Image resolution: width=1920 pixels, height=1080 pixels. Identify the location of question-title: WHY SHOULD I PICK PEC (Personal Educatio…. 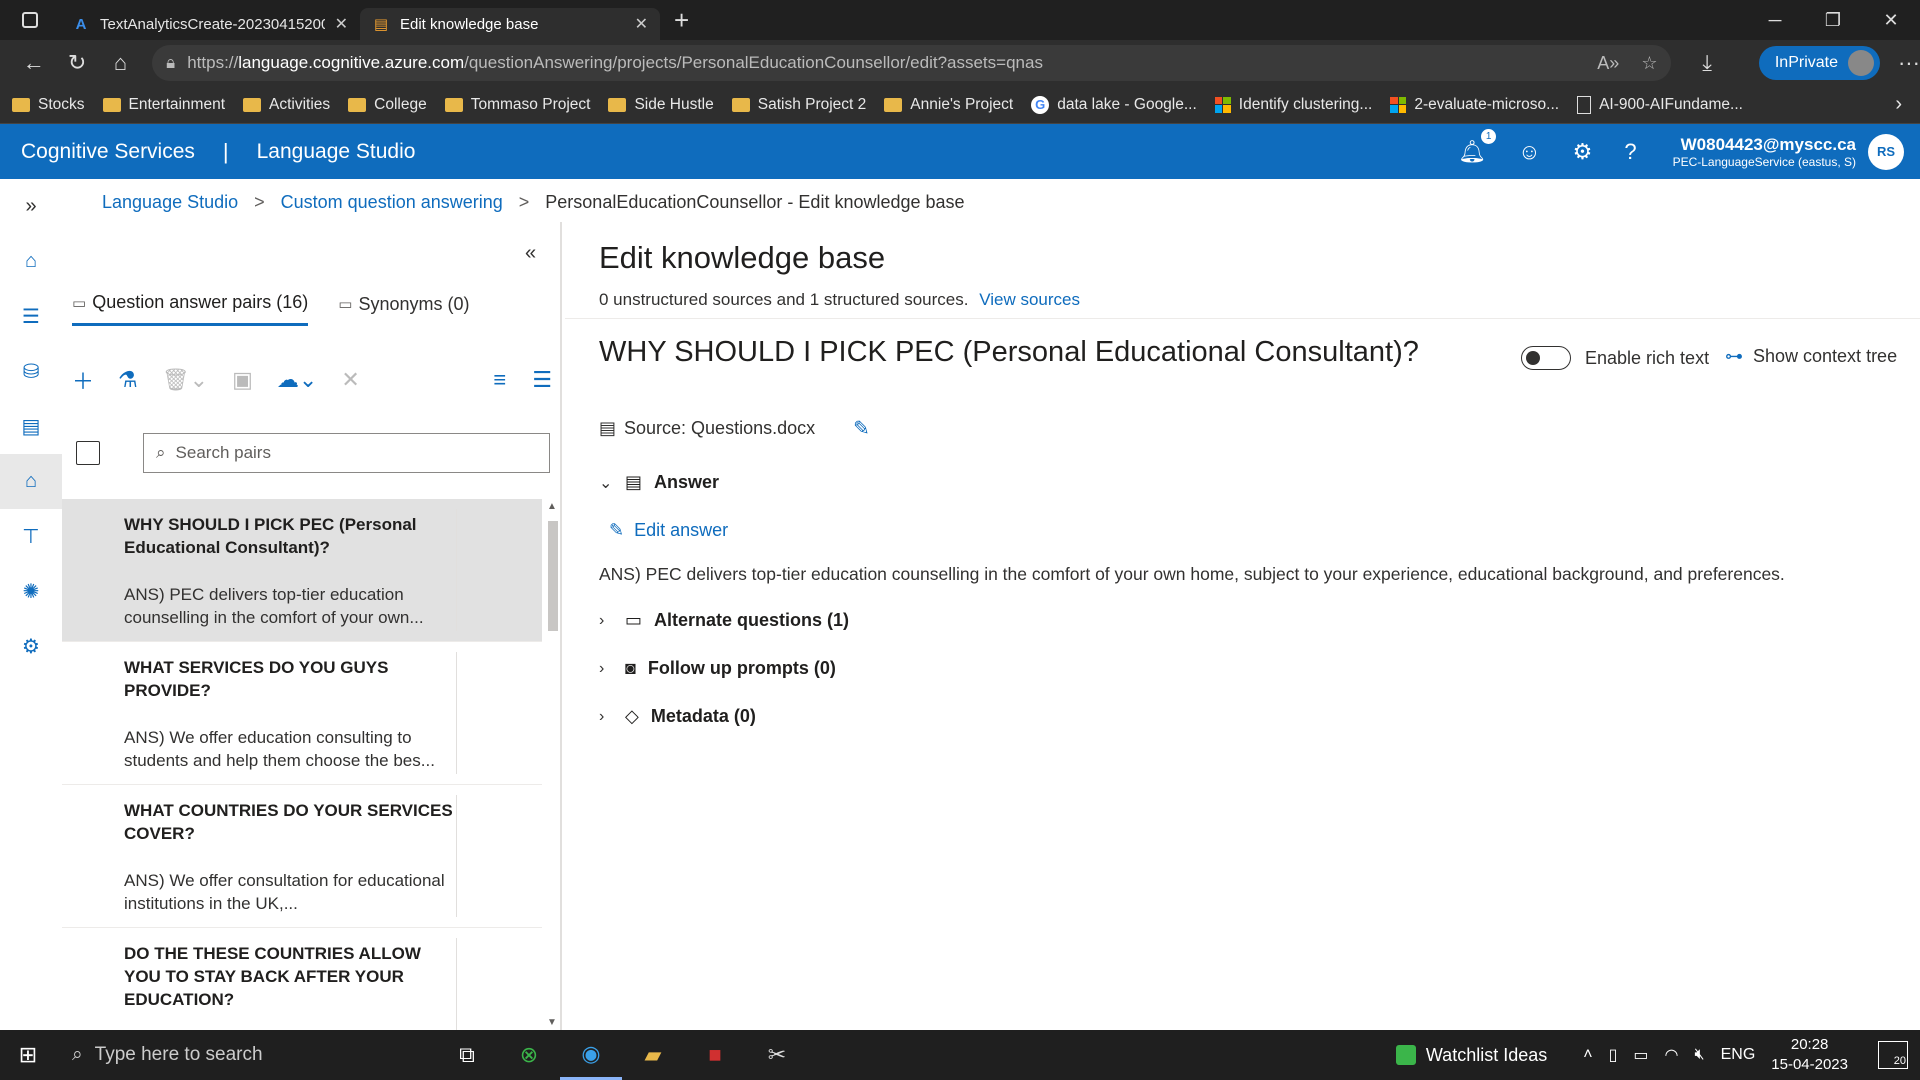
(1009, 352).